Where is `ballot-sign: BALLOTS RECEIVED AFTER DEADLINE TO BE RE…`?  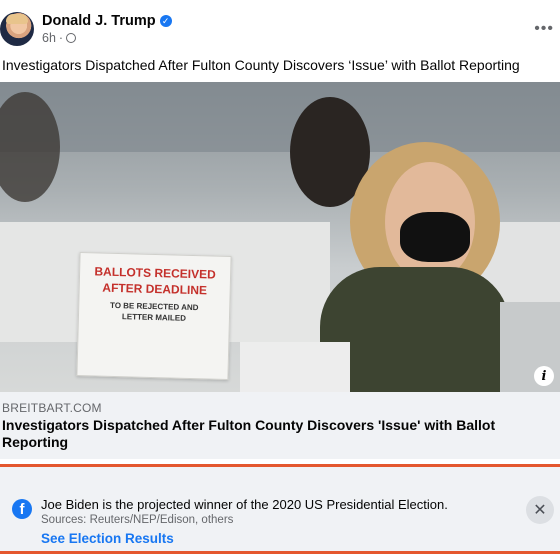
ballot-sign: BALLOTS RECEIVED AFTER DEADLINE TO BE RE… is located at coordinates (154, 316).